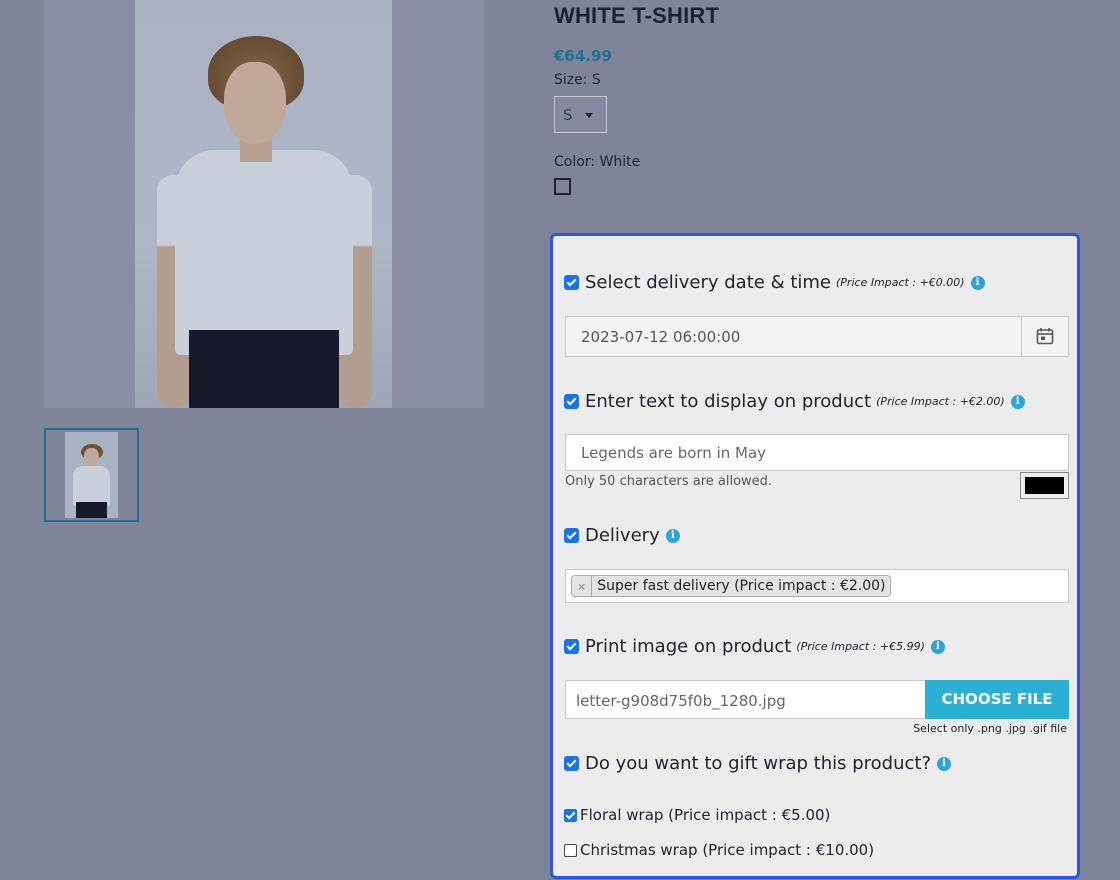 The image size is (1120, 880). I want to click on thumb-face, so click(91, 457).